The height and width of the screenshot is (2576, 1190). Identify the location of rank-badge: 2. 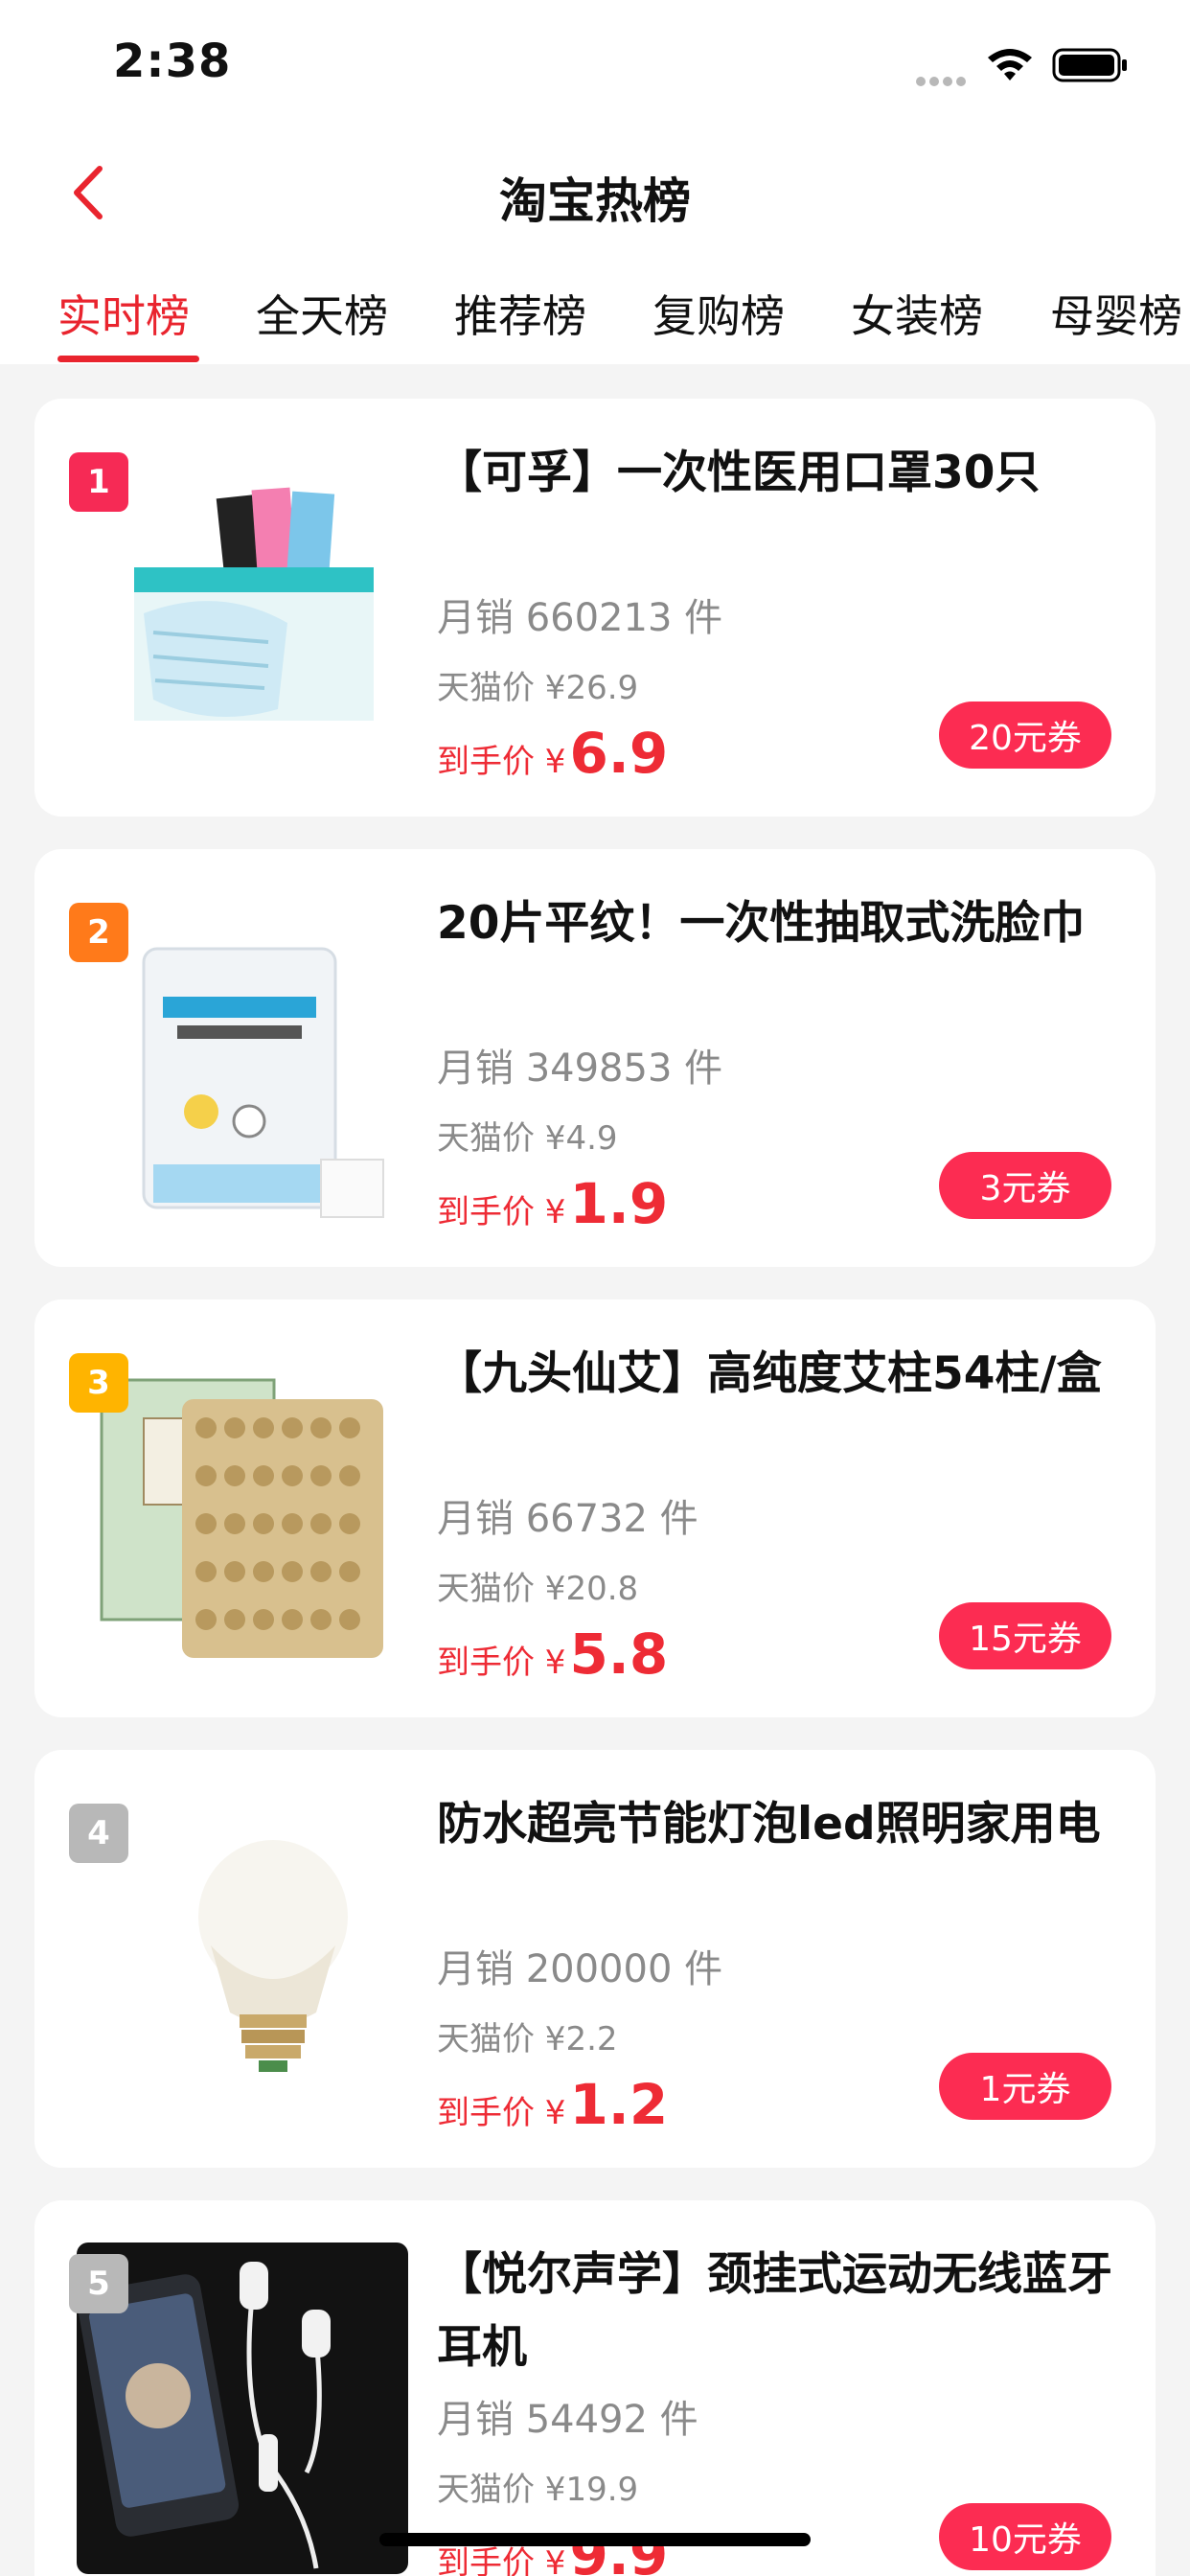
(99, 932).